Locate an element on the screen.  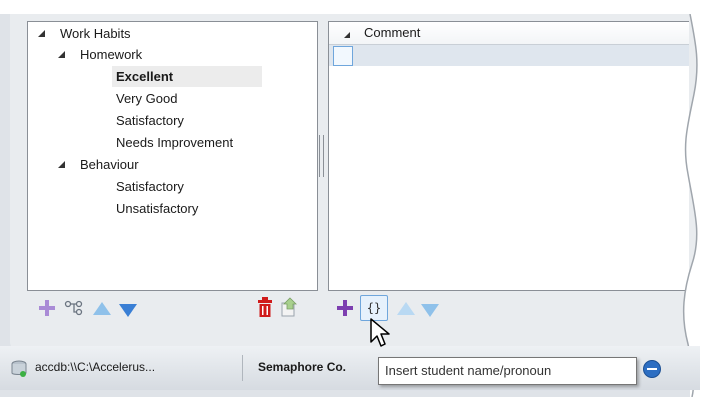
delete-trash-icon is located at coordinates (265, 307).